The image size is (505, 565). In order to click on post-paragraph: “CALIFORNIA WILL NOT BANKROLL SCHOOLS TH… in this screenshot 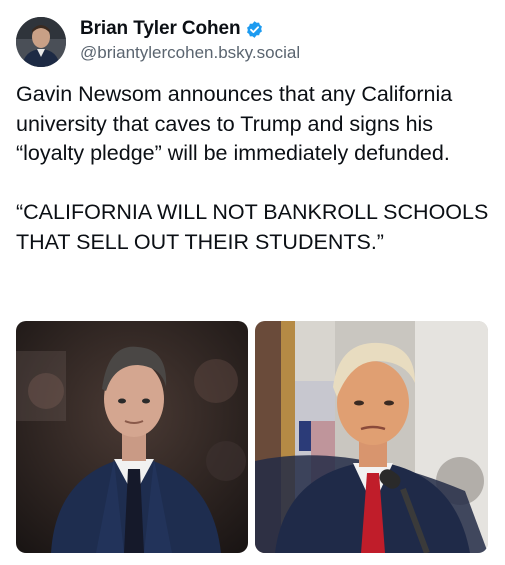, I will do `click(252, 227)`.